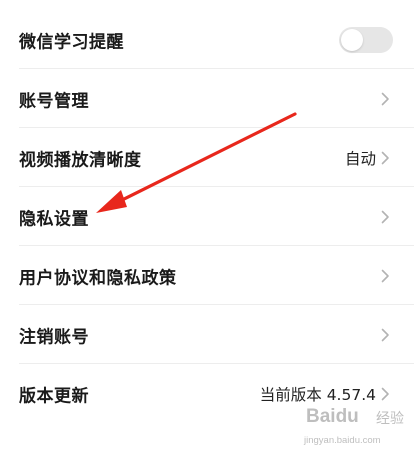 This screenshot has height=452, width=414. What do you see at coordinates (352, 39) in the screenshot?
I see `toggle-knob` at bounding box center [352, 39].